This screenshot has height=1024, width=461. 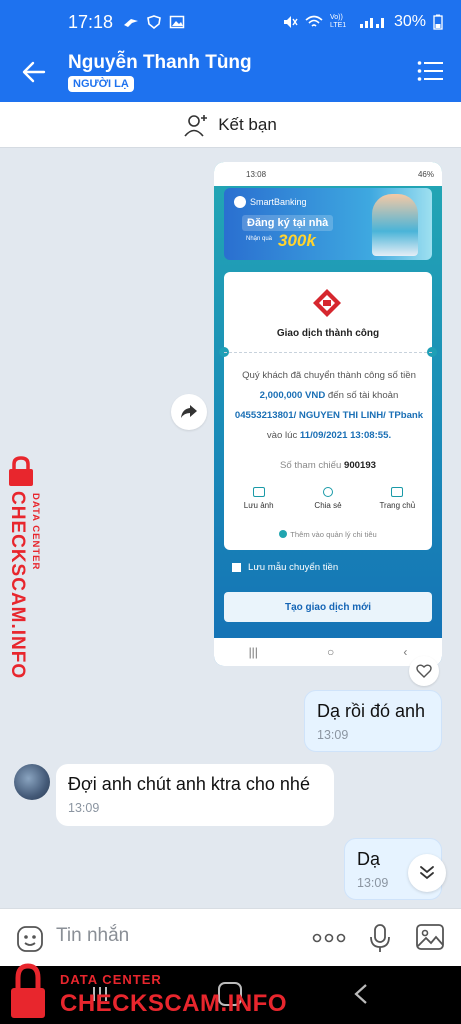 I want to click on status-time: 17:18, so click(x=91, y=21).